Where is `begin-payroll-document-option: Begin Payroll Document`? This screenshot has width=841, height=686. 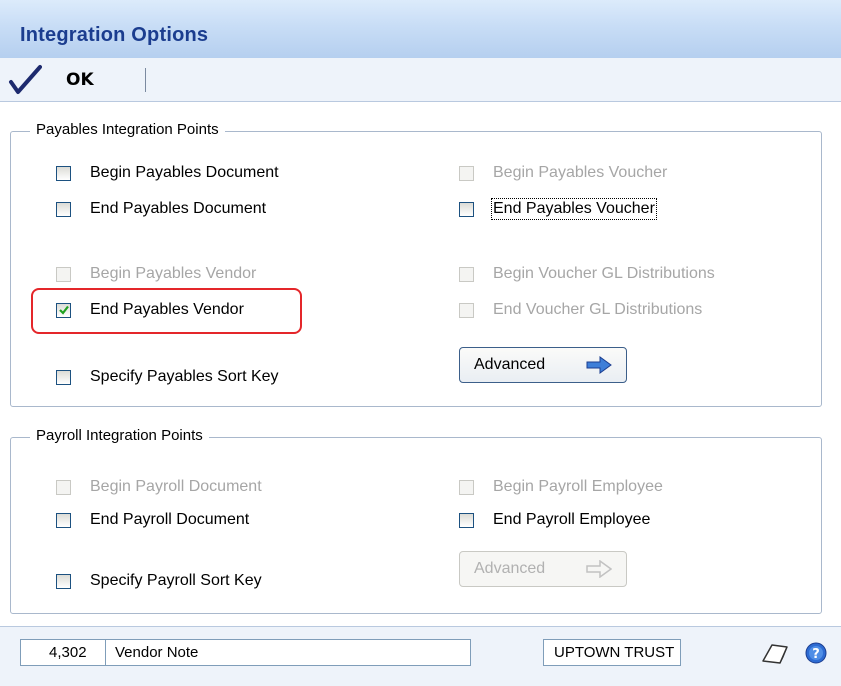
begin-payroll-document-option: Begin Payroll Document is located at coordinates (159, 487).